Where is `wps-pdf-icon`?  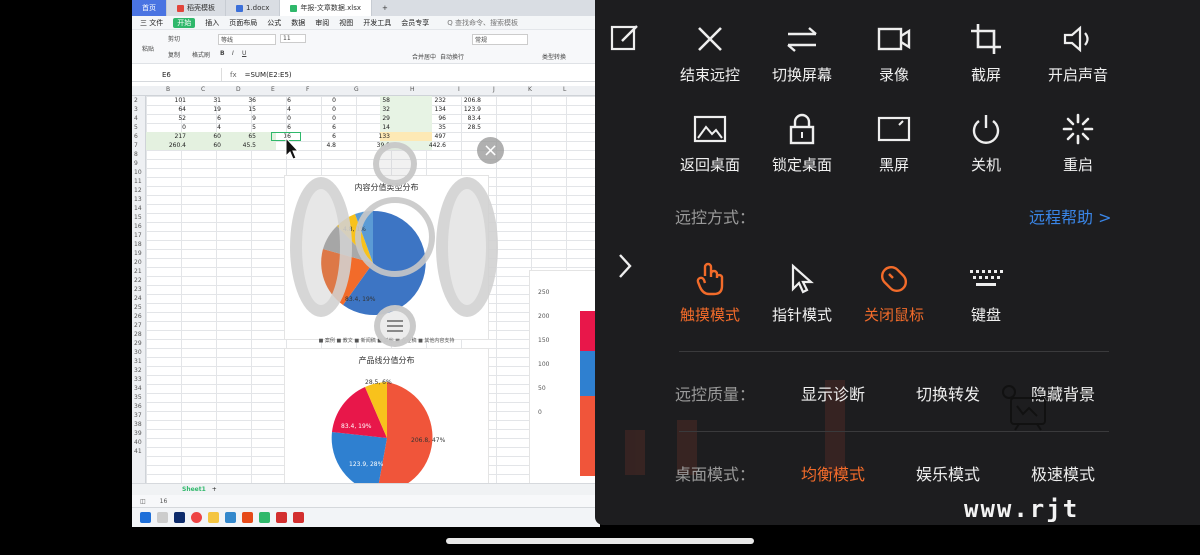
wps-pdf-icon is located at coordinates (247, 517).